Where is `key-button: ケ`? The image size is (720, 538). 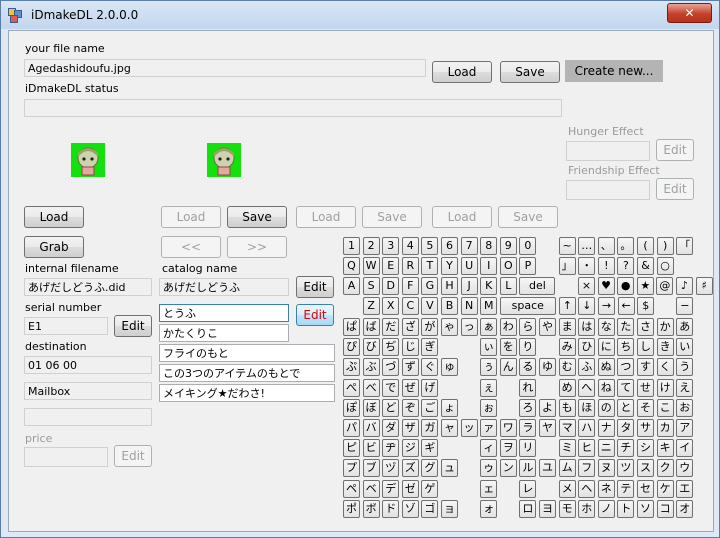
key-button: ケ is located at coordinates (665, 488).